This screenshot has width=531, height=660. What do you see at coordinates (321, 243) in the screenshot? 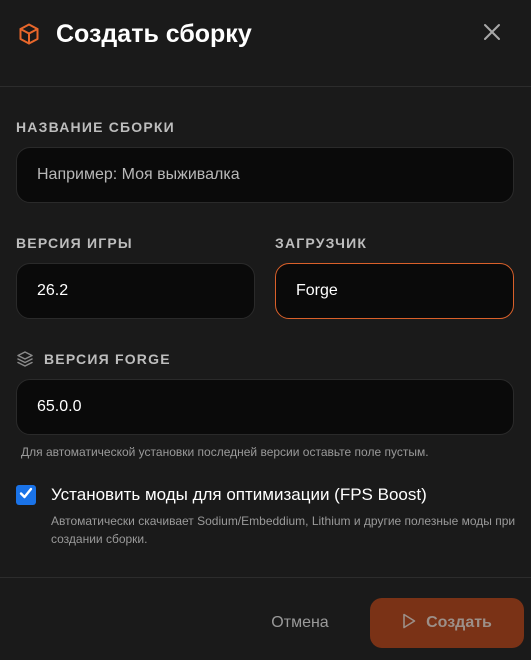
I see `loader-label: ЗАГРУЗЧИК` at bounding box center [321, 243].